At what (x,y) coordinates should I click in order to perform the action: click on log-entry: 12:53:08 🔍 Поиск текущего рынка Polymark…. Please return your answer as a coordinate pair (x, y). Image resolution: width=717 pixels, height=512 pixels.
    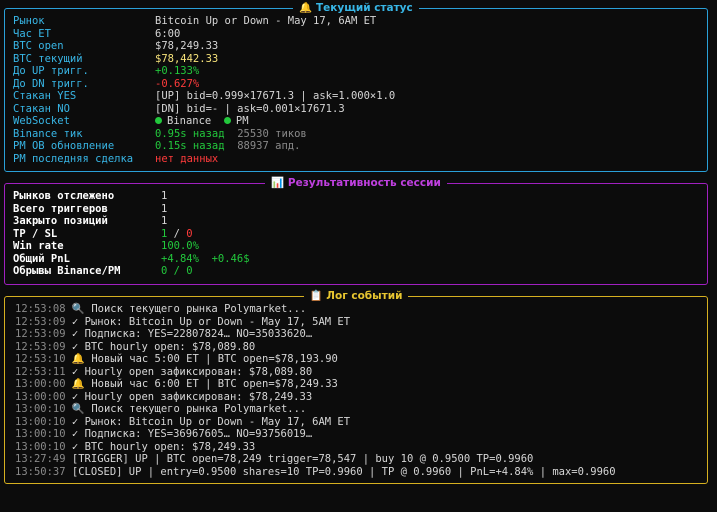
    Looking at the image, I should click on (160, 309).